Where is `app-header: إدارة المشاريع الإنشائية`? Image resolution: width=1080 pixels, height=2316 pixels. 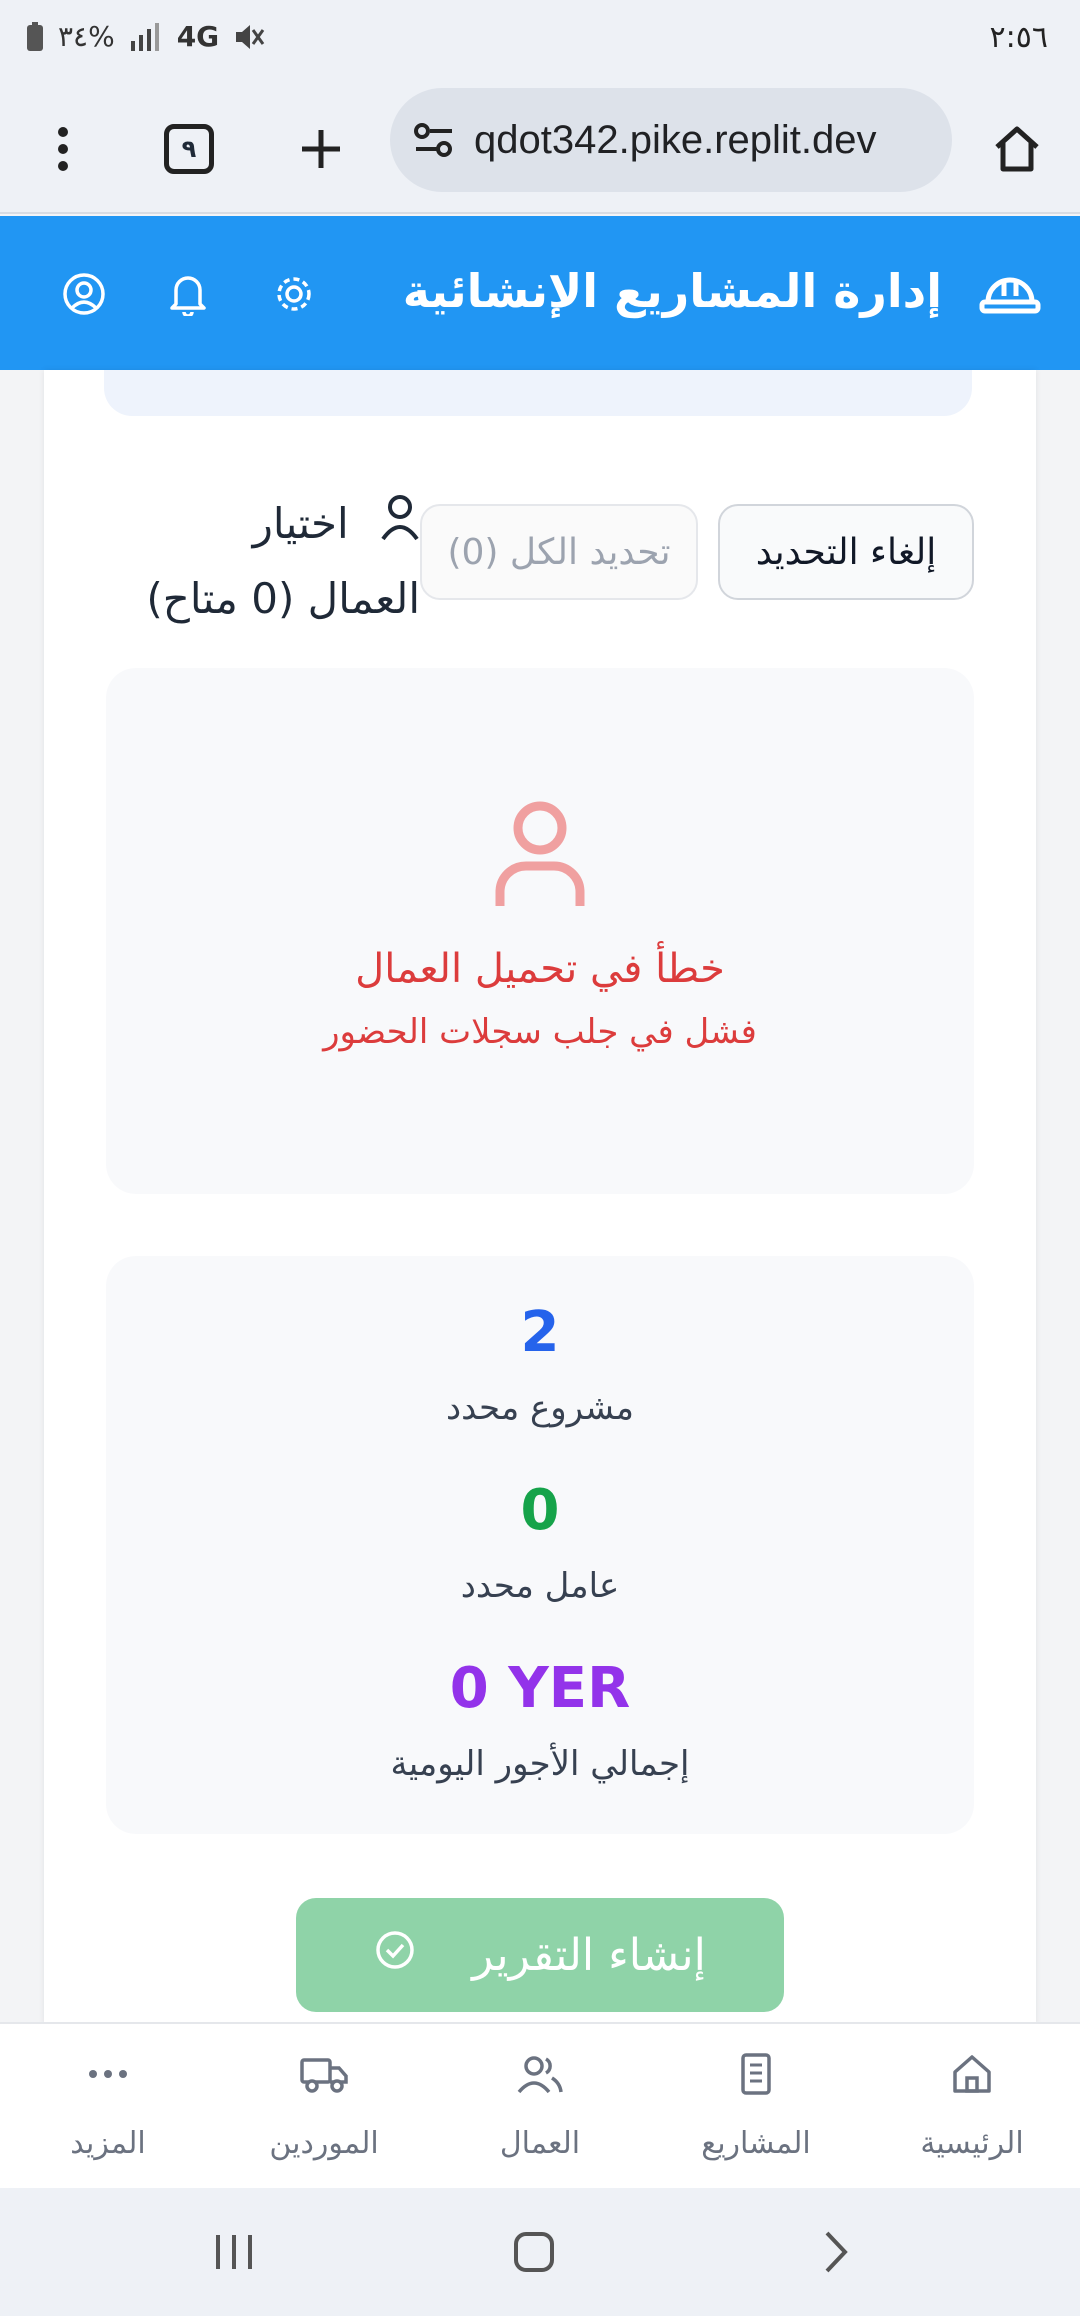 app-header: إدارة المشاريع الإنشائية is located at coordinates (540, 293).